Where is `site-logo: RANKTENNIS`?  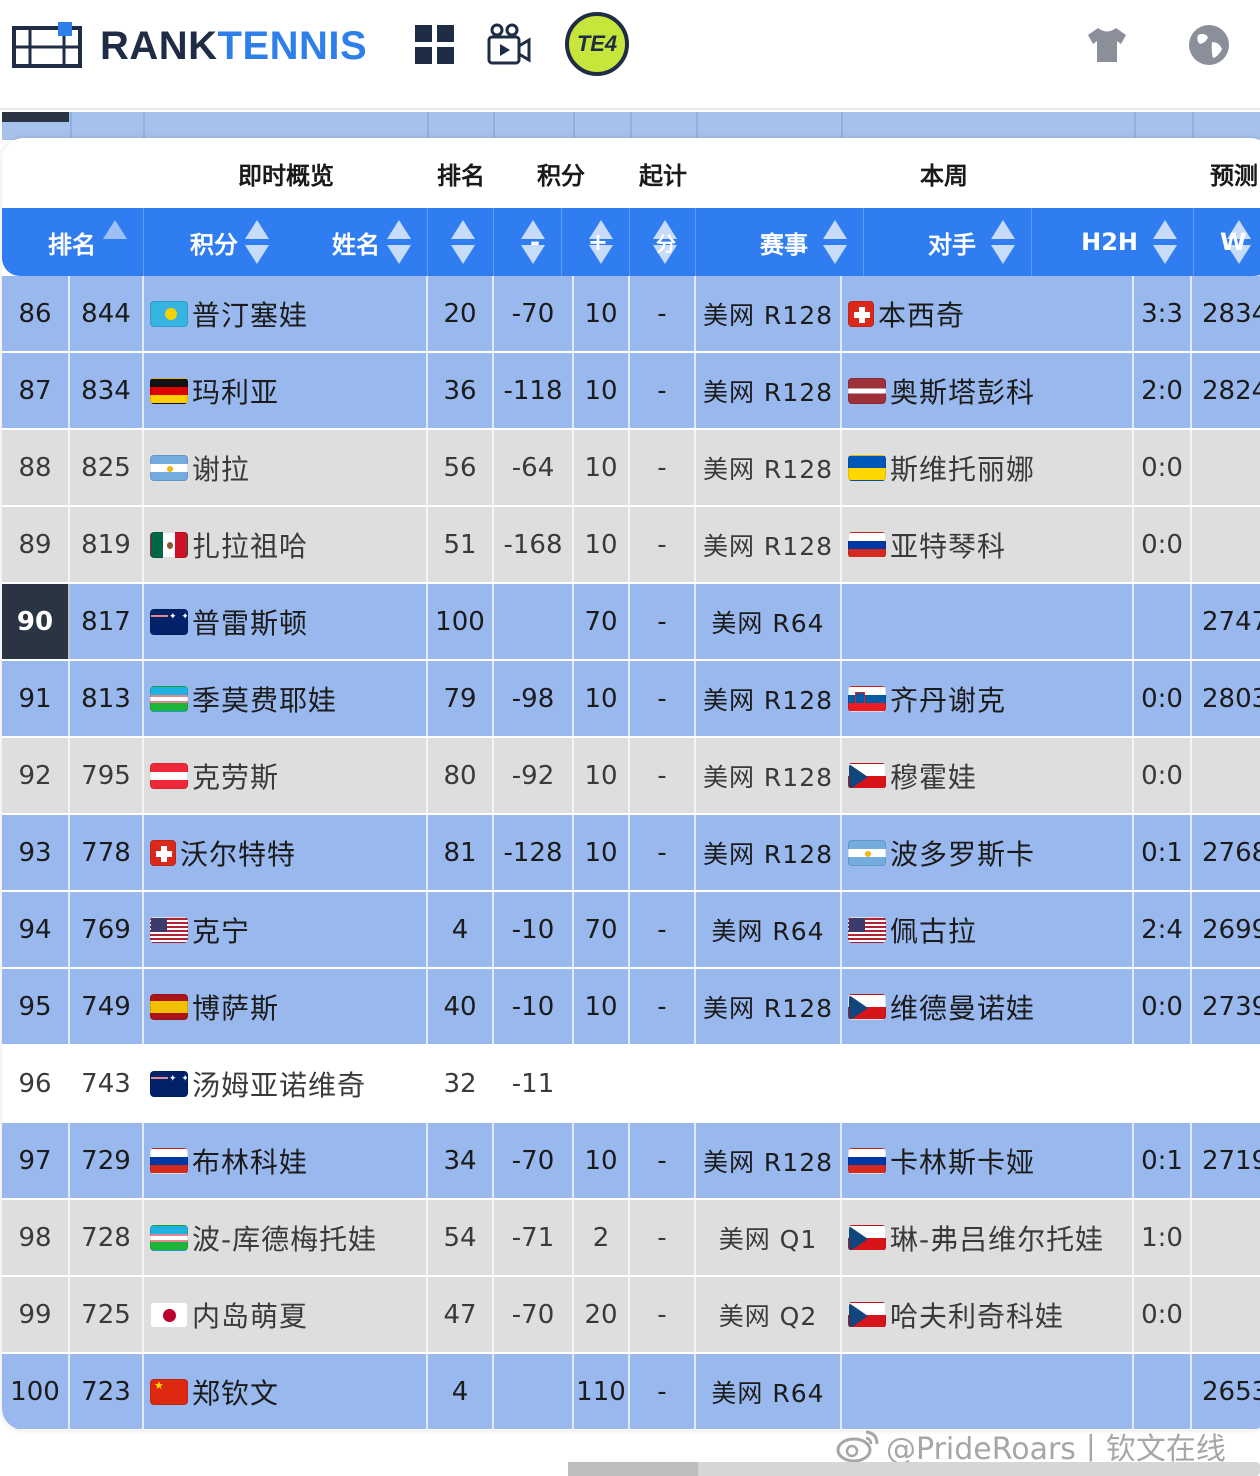 site-logo: RANKTENNIS is located at coordinates (189, 46).